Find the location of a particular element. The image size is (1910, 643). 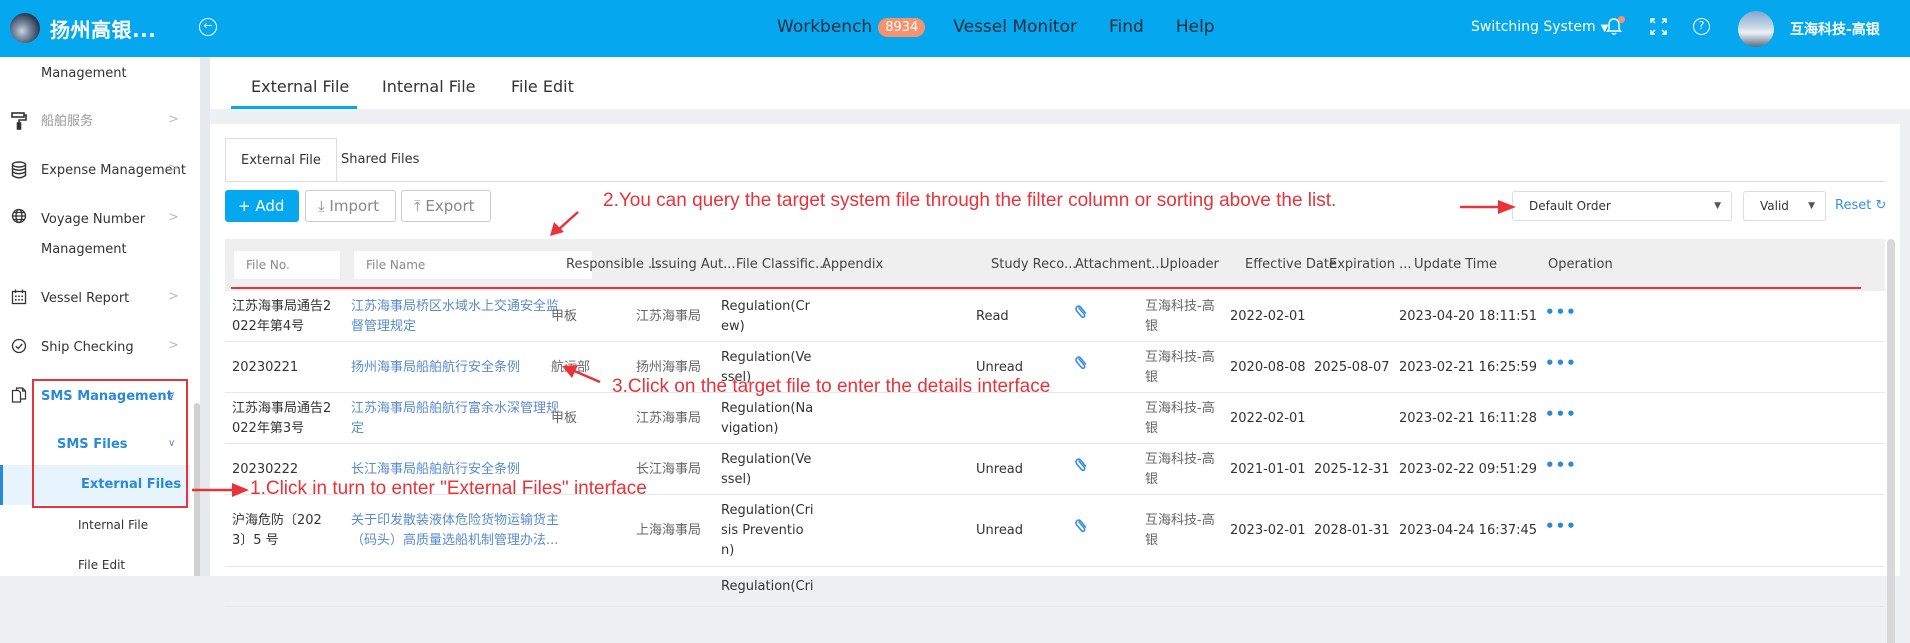

collapse-sidebar-icon: ← is located at coordinates (208, 27).